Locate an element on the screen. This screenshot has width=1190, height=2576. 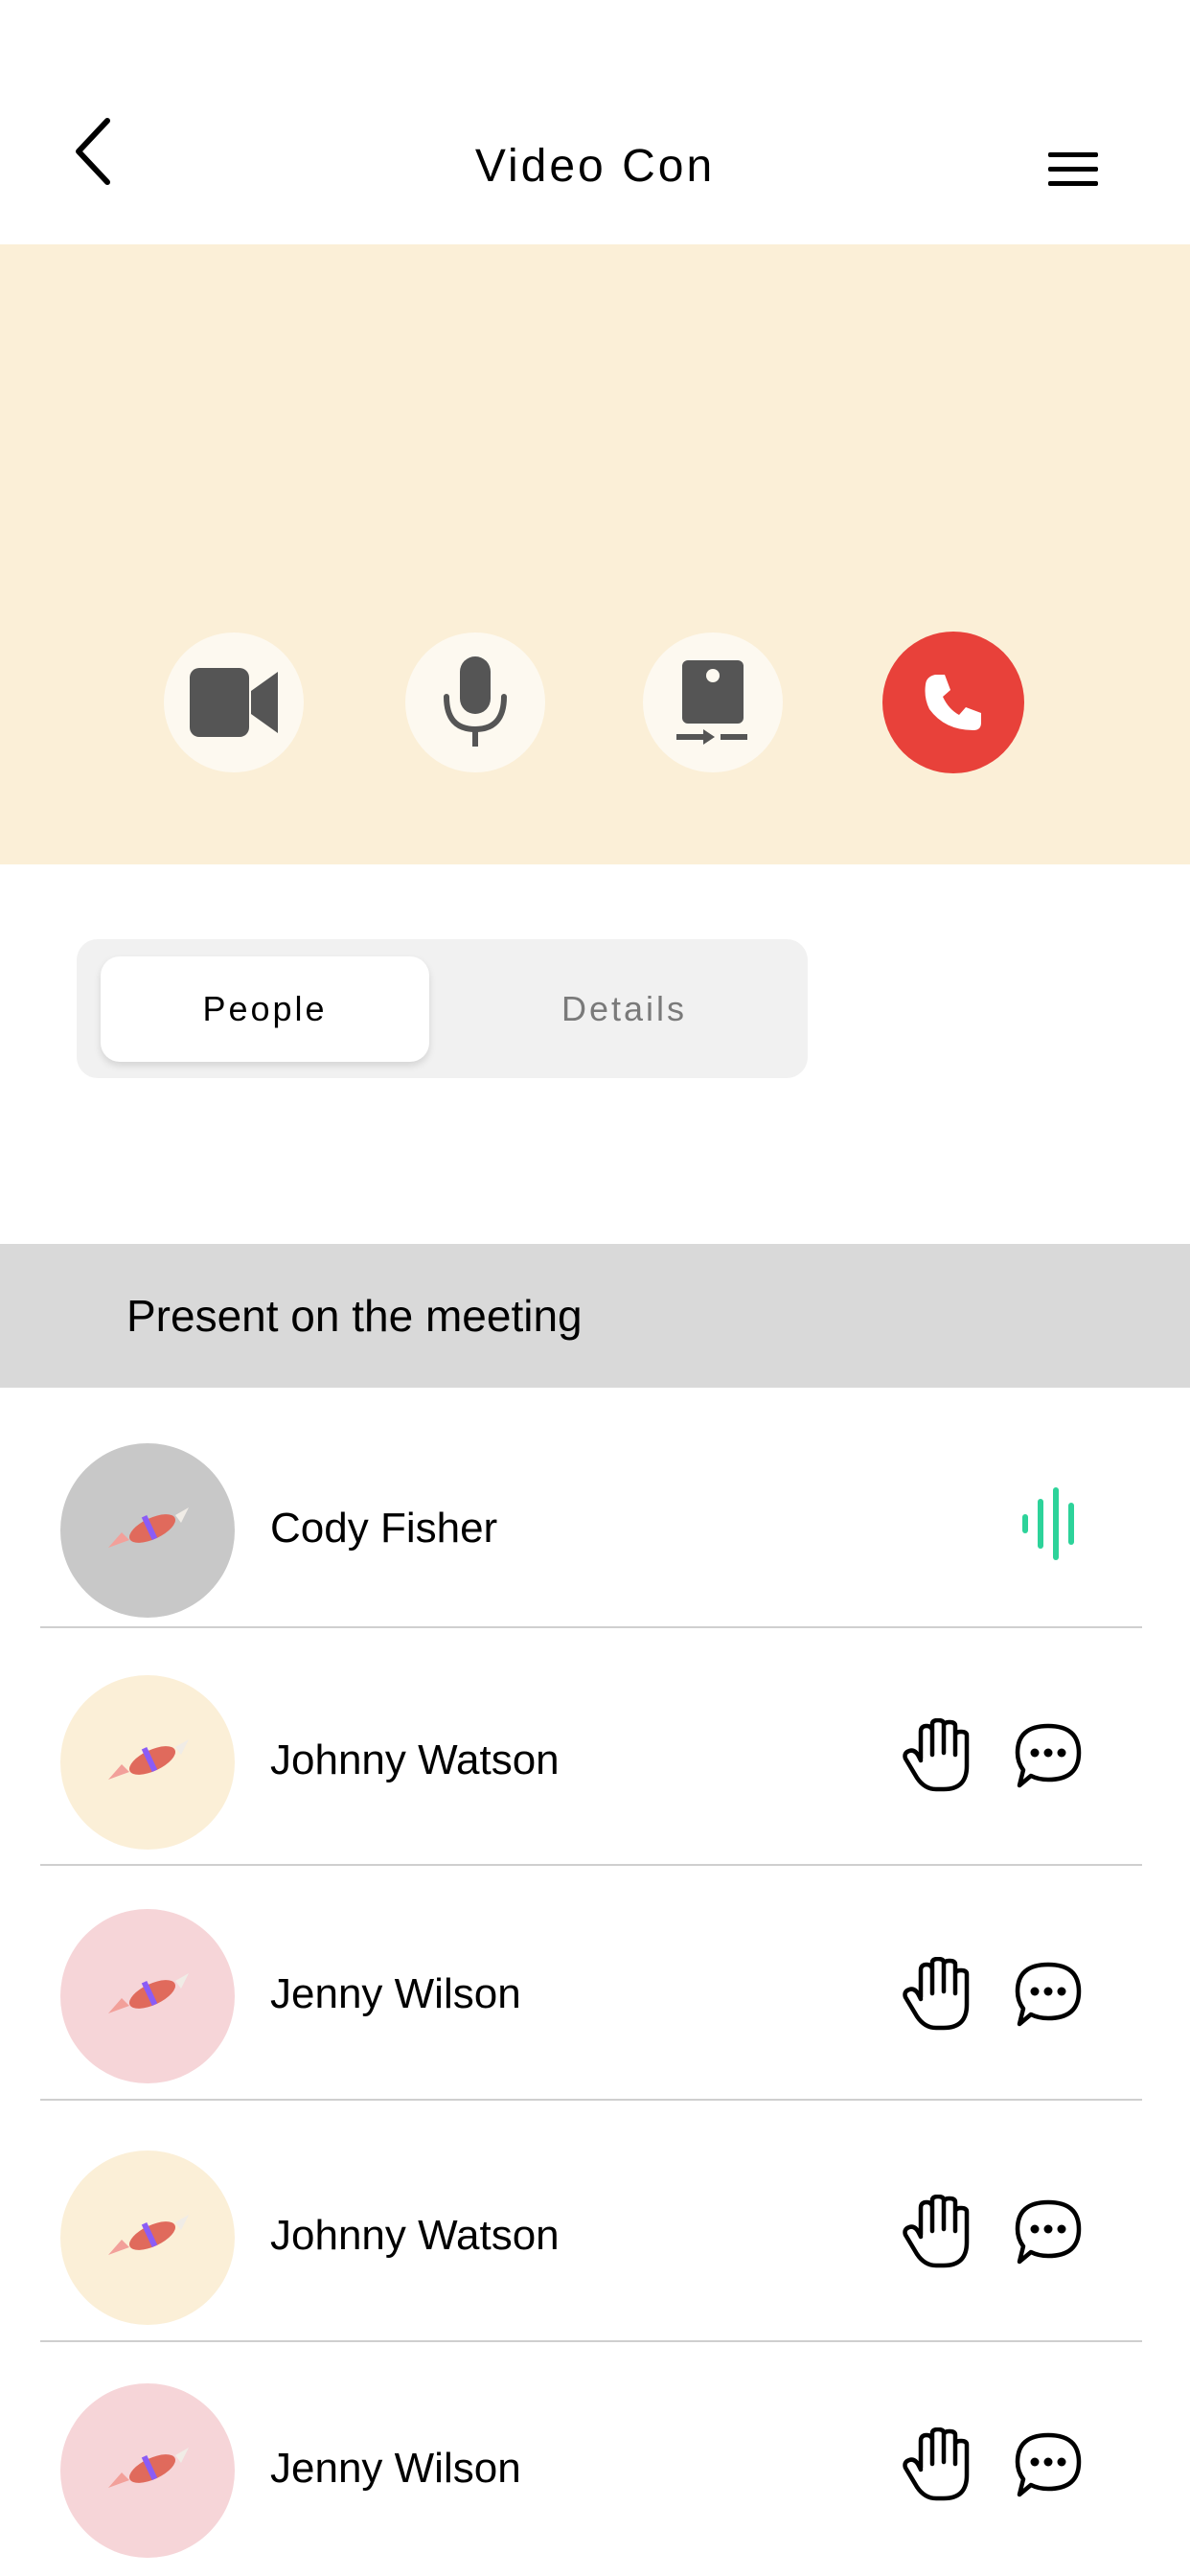
video-camera-icon is located at coordinates (234, 702).